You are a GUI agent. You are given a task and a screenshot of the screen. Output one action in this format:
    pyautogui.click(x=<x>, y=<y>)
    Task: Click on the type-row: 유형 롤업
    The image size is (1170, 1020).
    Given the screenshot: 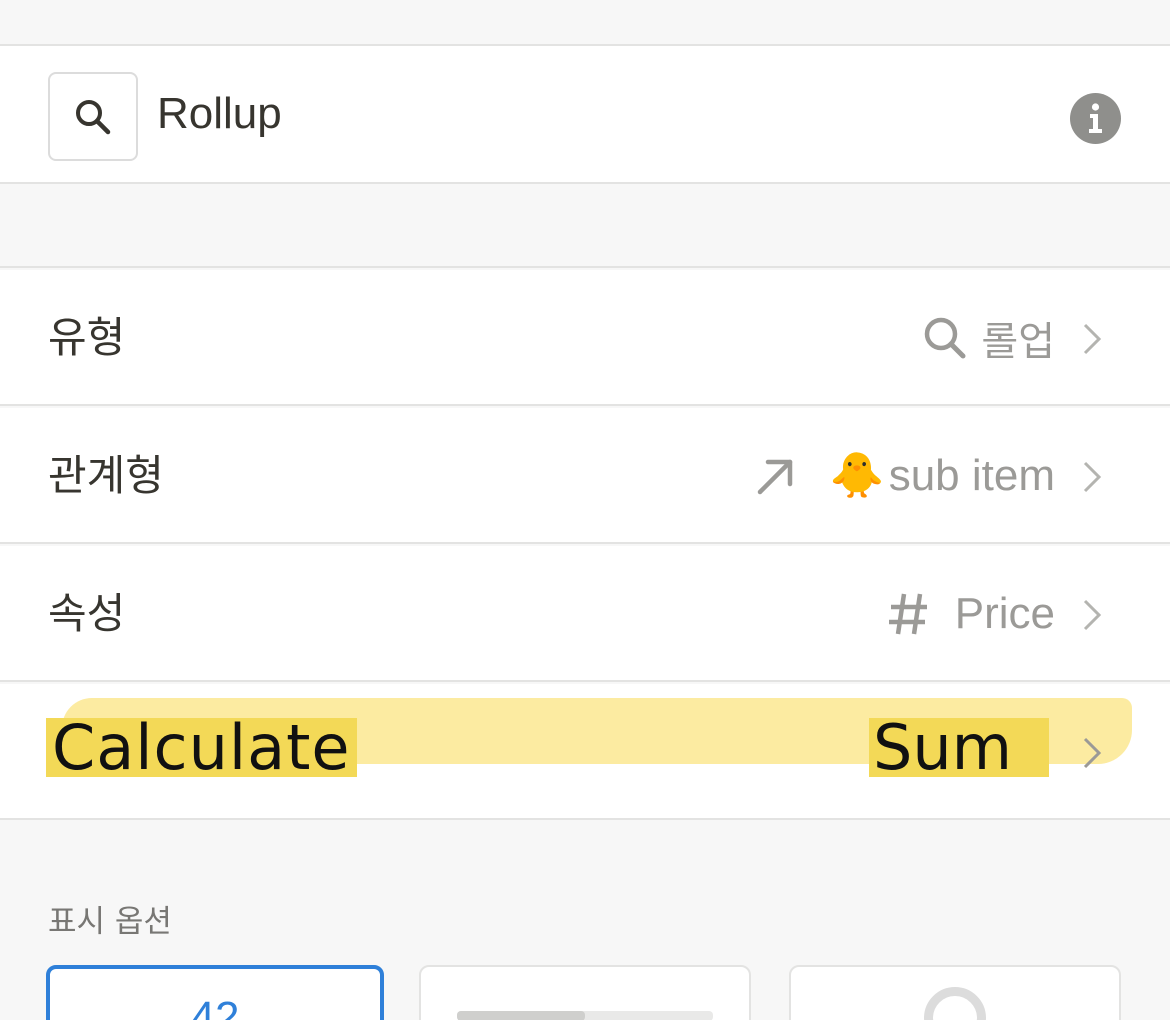 What is the action you would take?
    pyautogui.click(x=585, y=338)
    